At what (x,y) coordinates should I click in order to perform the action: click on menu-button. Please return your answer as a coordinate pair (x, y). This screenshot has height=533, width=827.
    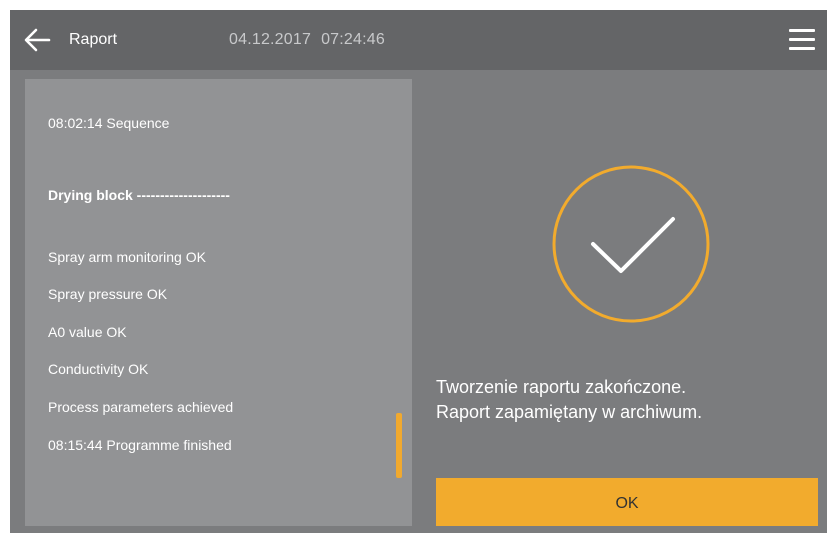
    Looking at the image, I should click on (802, 40).